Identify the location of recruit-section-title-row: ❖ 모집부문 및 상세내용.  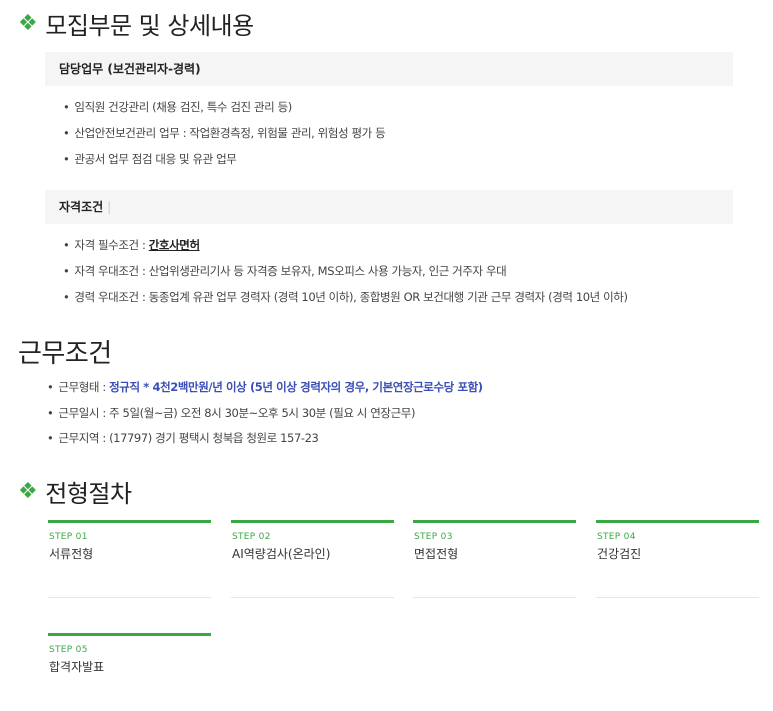
(136, 23).